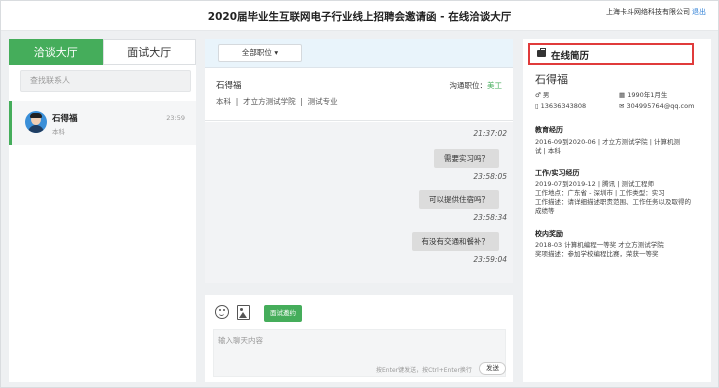  I want to click on avatar, so click(36, 122).